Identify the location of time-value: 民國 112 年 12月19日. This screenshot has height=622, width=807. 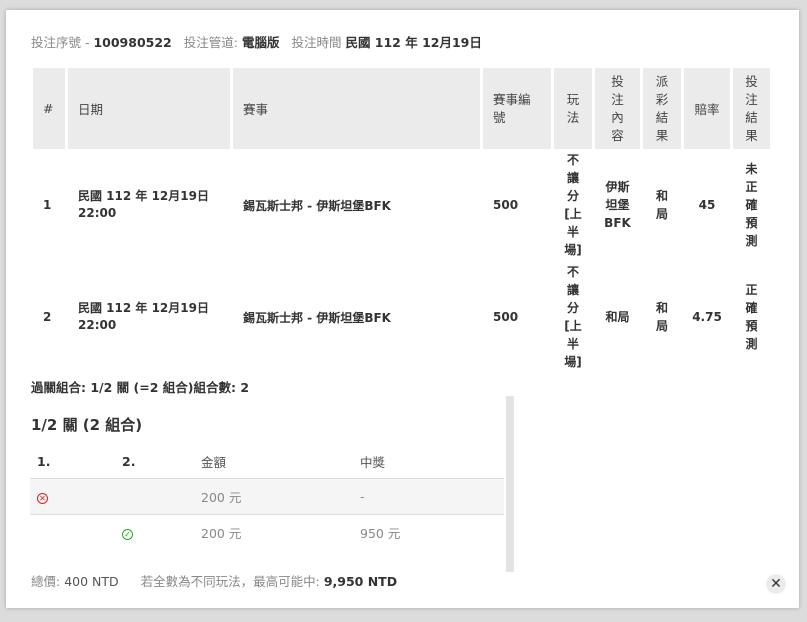
(413, 42).